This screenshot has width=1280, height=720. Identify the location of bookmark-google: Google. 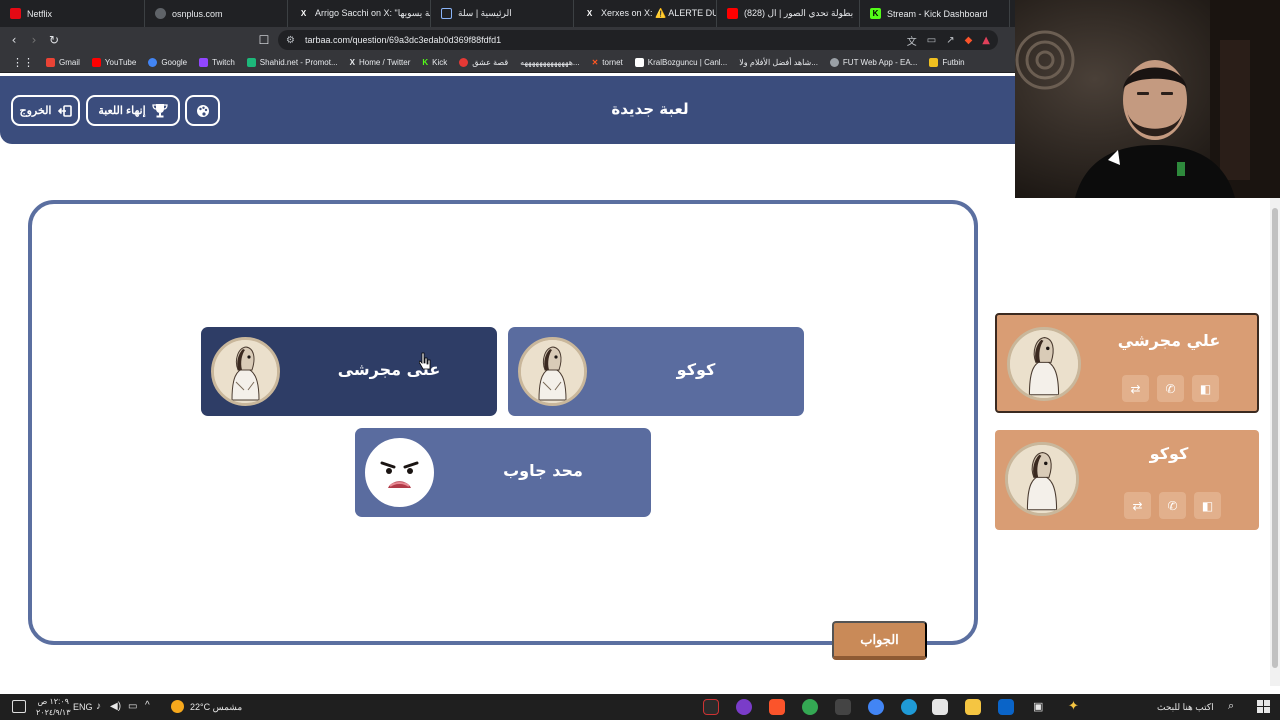
(167, 62).